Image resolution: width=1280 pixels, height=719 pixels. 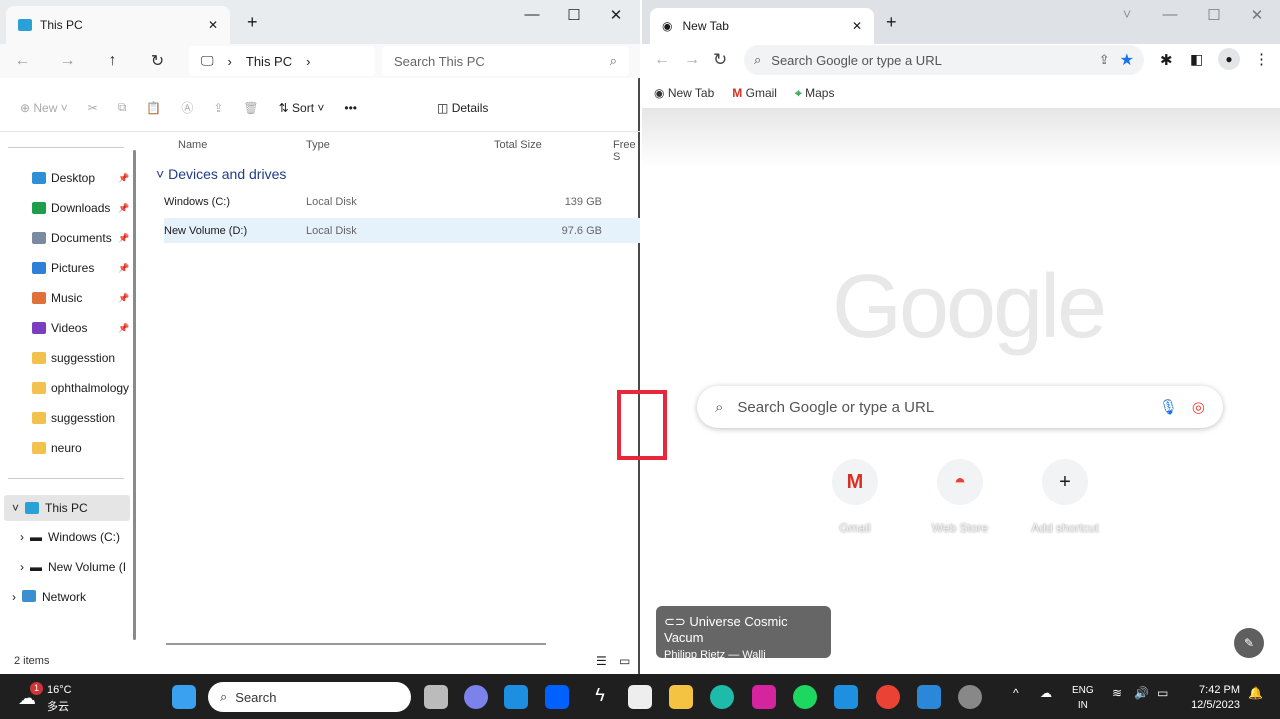 What do you see at coordinates (112, 61) in the screenshot?
I see `up-icon: ↑` at bounding box center [112, 61].